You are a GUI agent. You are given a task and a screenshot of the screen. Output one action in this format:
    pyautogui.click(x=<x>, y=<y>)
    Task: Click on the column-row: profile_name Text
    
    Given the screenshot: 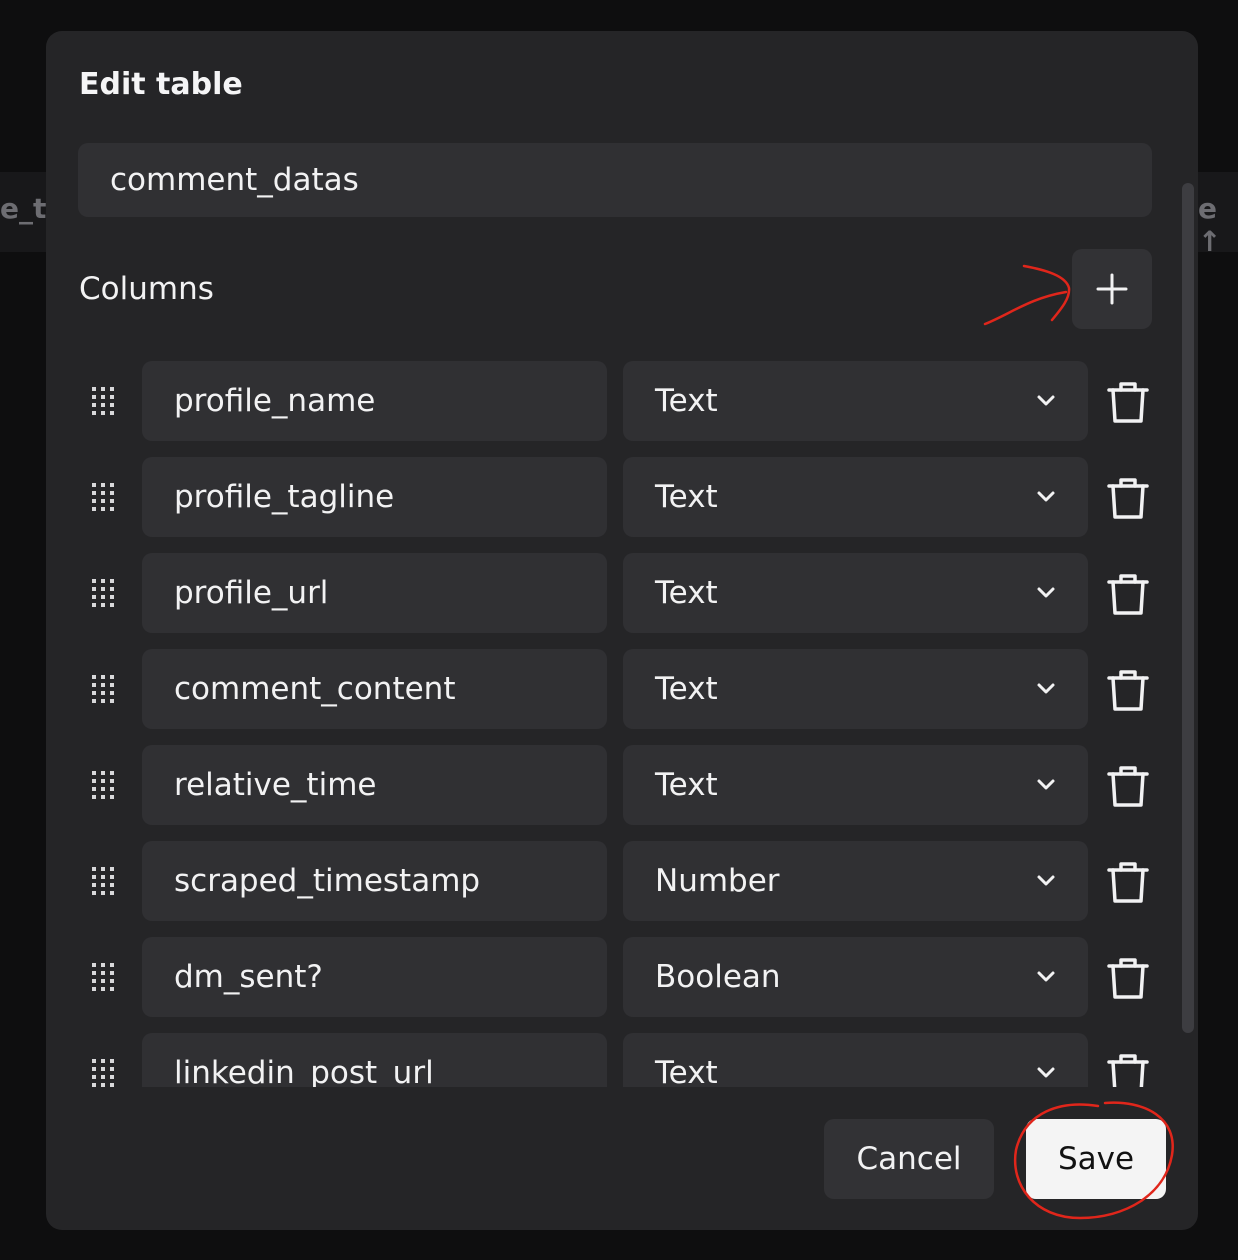 What is the action you would take?
    pyautogui.click(x=611, y=401)
    